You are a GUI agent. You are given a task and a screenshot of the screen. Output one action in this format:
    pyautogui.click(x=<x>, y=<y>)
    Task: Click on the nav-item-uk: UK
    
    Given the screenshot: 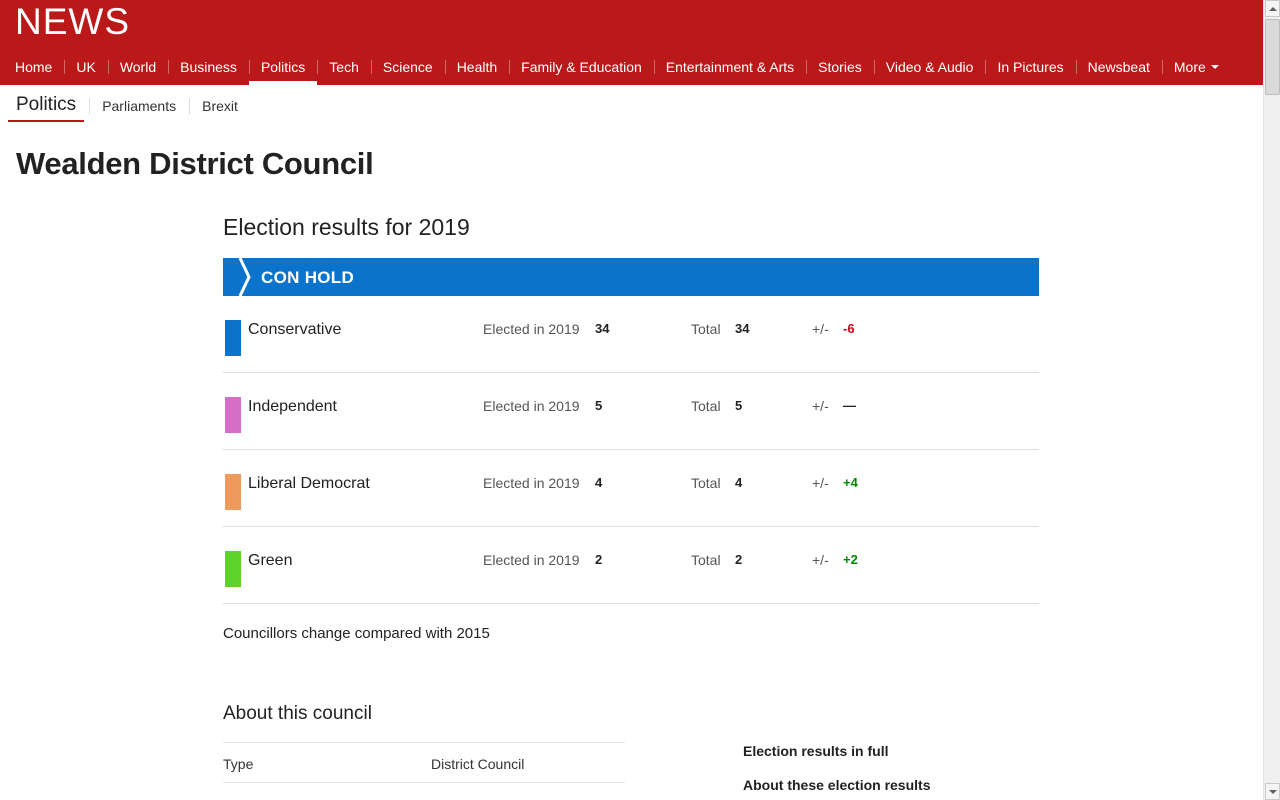 What is the action you would take?
    pyautogui.click(x=85, y=66)
    